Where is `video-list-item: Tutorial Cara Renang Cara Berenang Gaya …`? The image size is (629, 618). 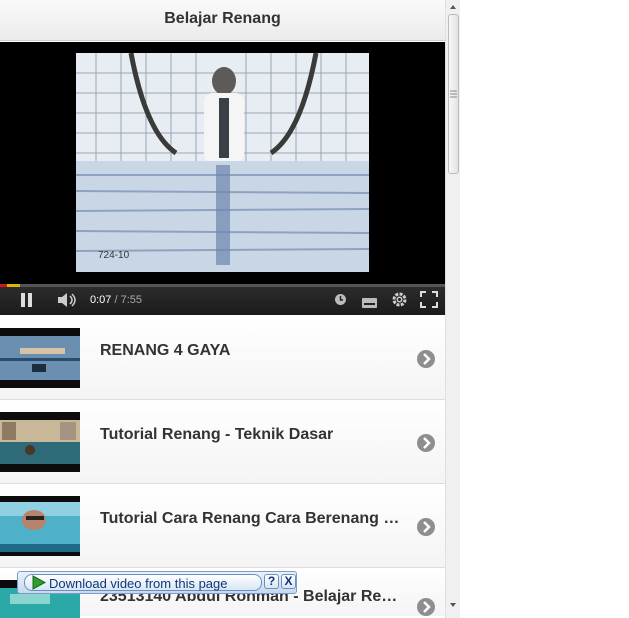 video-list-item: Tutorial Cara Renang Cara Berenang Gaya … is located at coordinates (222, 526).